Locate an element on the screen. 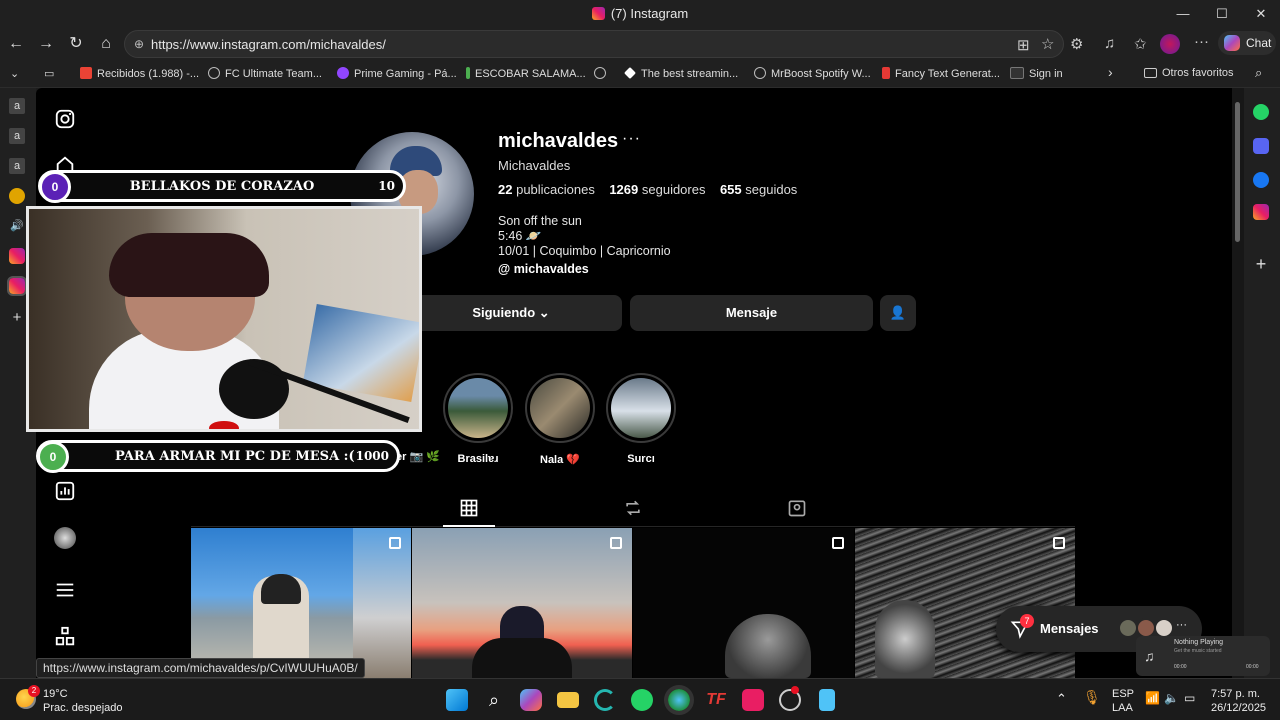 This screenshot has height=720, width=1280. threads-link: @ michavaldes is located at coordinates (543, 269).